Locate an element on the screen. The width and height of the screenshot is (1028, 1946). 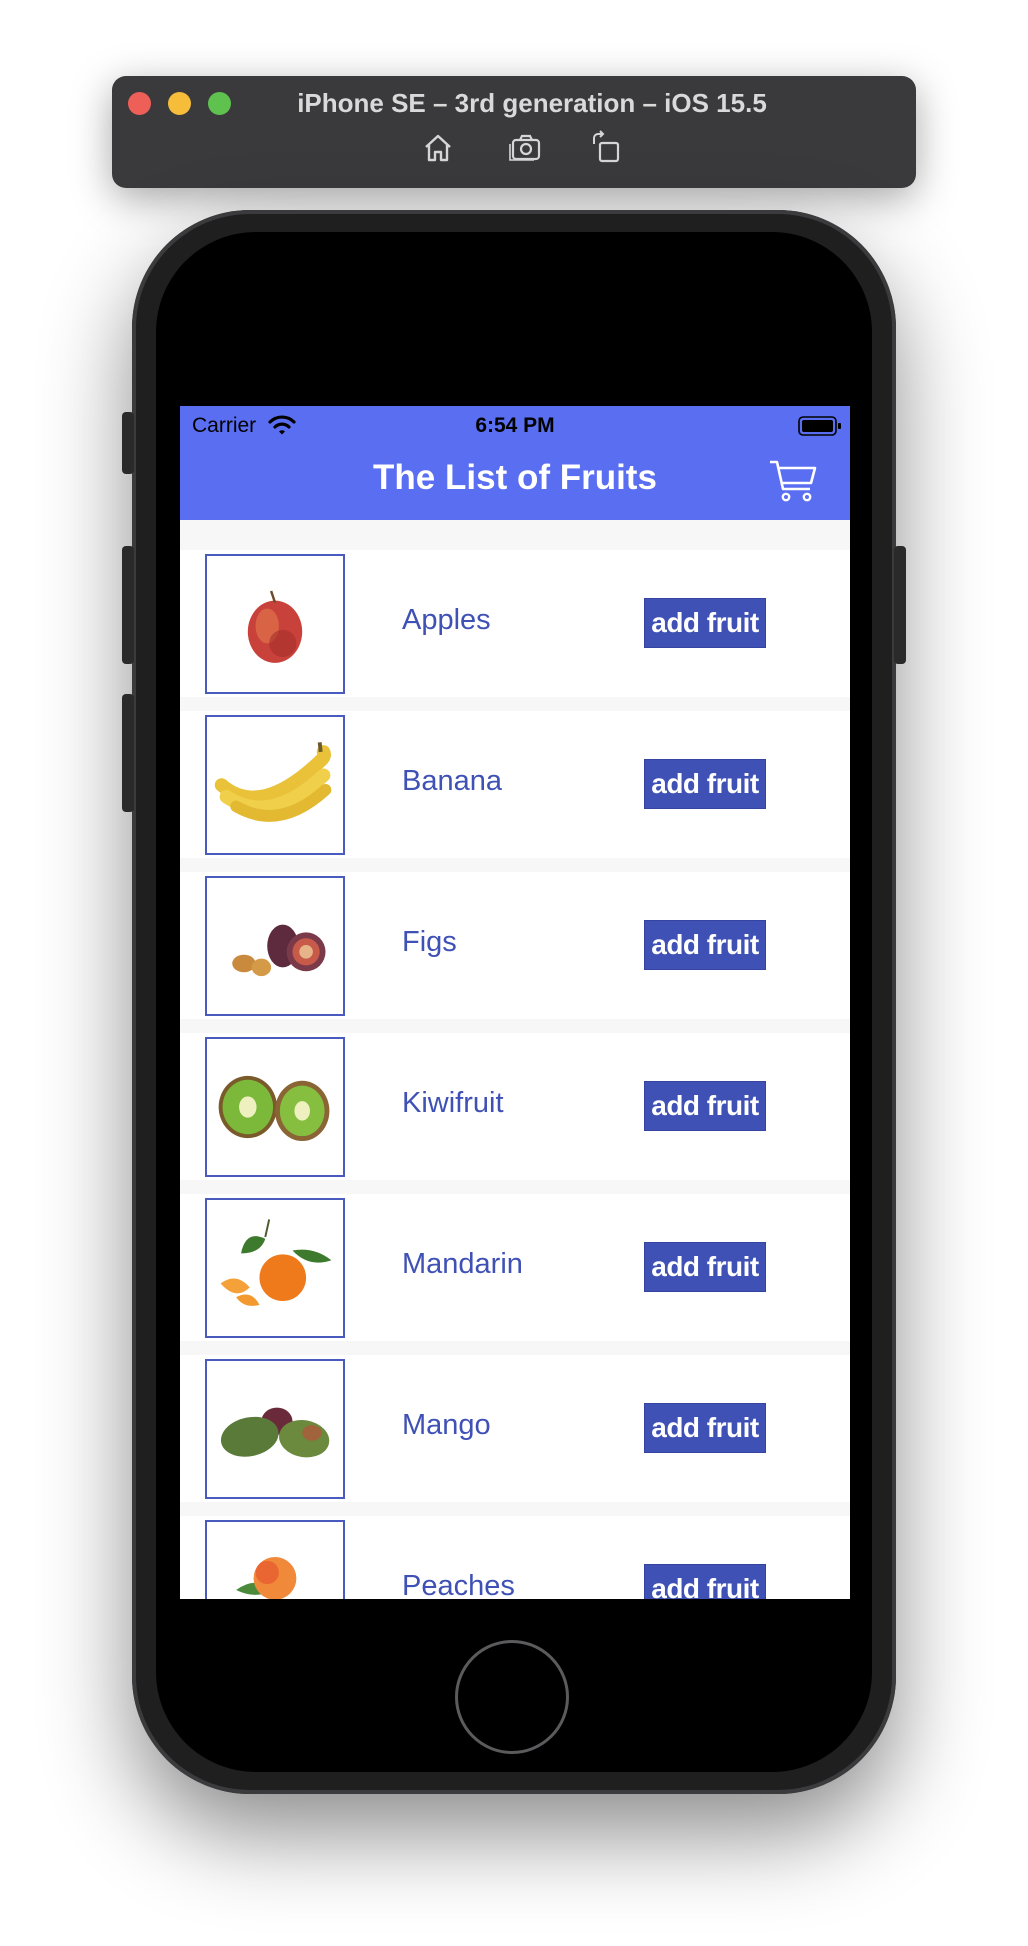
fruit-name: Mandarin is located at coordinates (462, 1264).